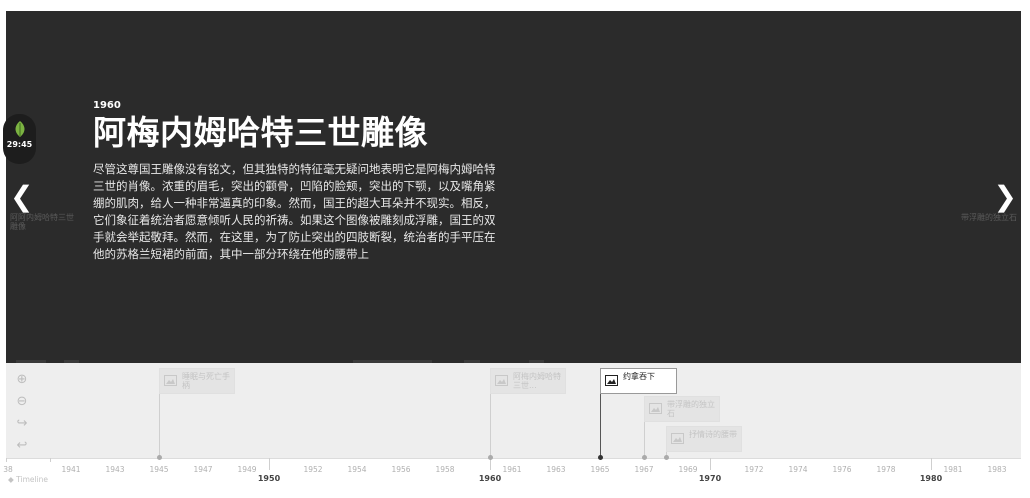 The image size is (1030, 498). Describe the element at coordinates (269, 478) in the screenshot. I see `major-tick-label: 1950` at that location.